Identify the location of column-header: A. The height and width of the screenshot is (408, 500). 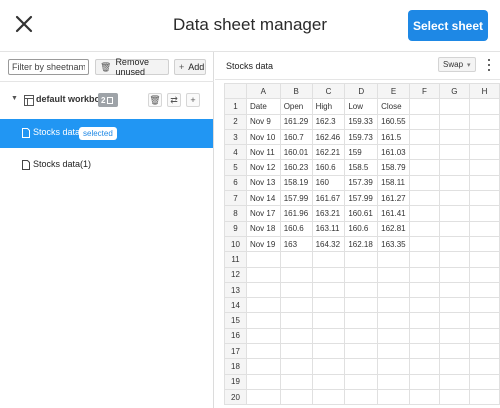
(263, 91).